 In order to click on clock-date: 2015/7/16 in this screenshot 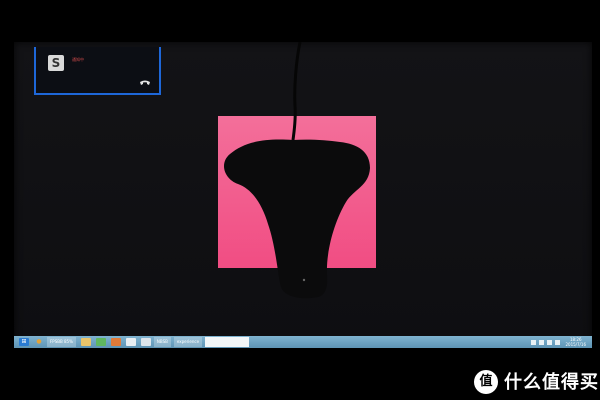, I will do `click(575, 344)`.